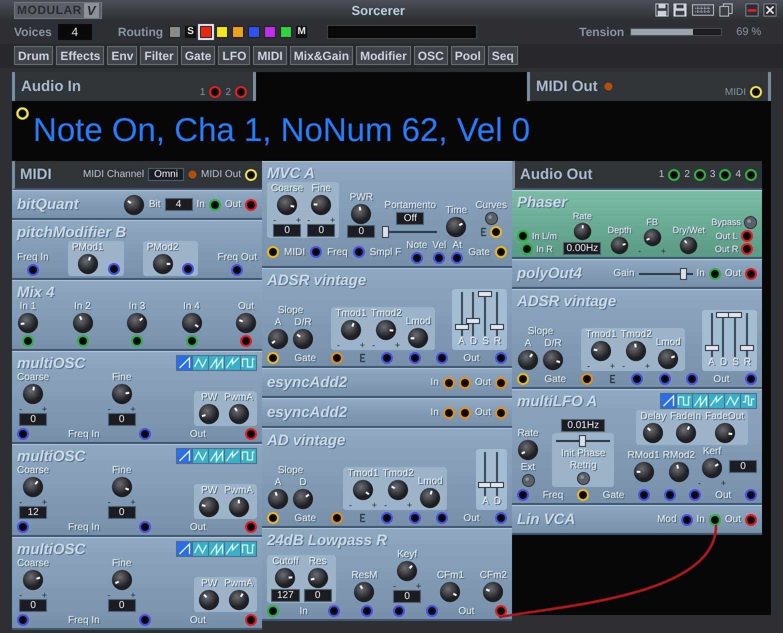 Image resolution: width=783 pixels, height=633 pixels. What do you see at coordinates (662, 10) in the screenshot?
I see `save-icon` at bounding box center [662, 10].